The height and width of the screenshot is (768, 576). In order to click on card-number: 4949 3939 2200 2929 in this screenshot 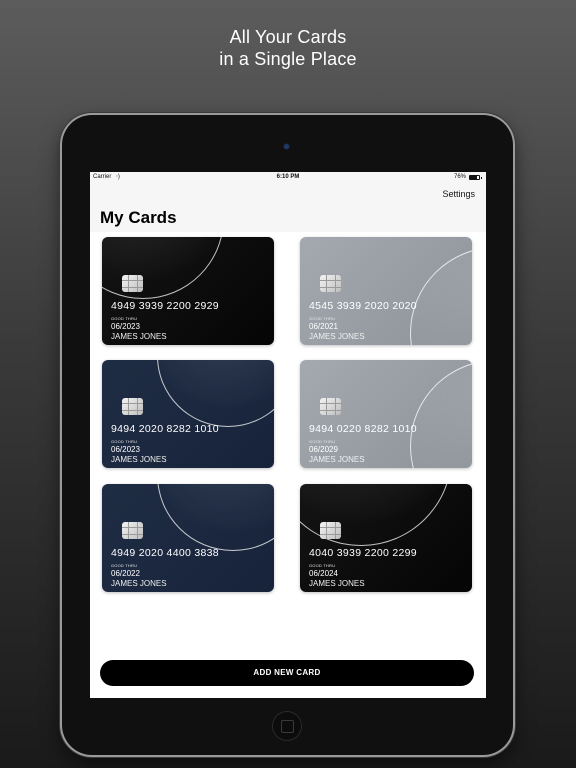, I will do `click(165, 306)`.